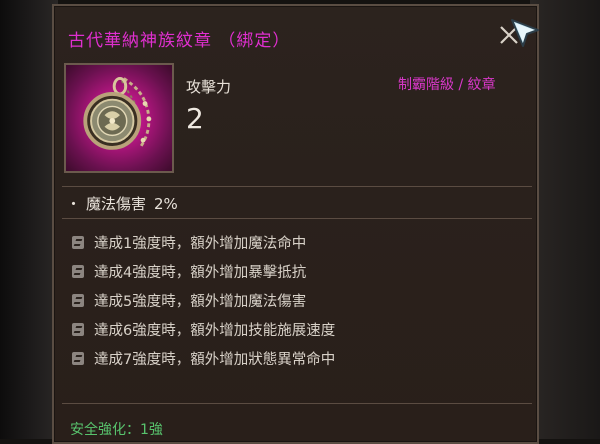 The height and width of the screenshot is (444, 600). I want to click on list-item: 達成1強度時，額外增加魔法命中, so click(203, 242).